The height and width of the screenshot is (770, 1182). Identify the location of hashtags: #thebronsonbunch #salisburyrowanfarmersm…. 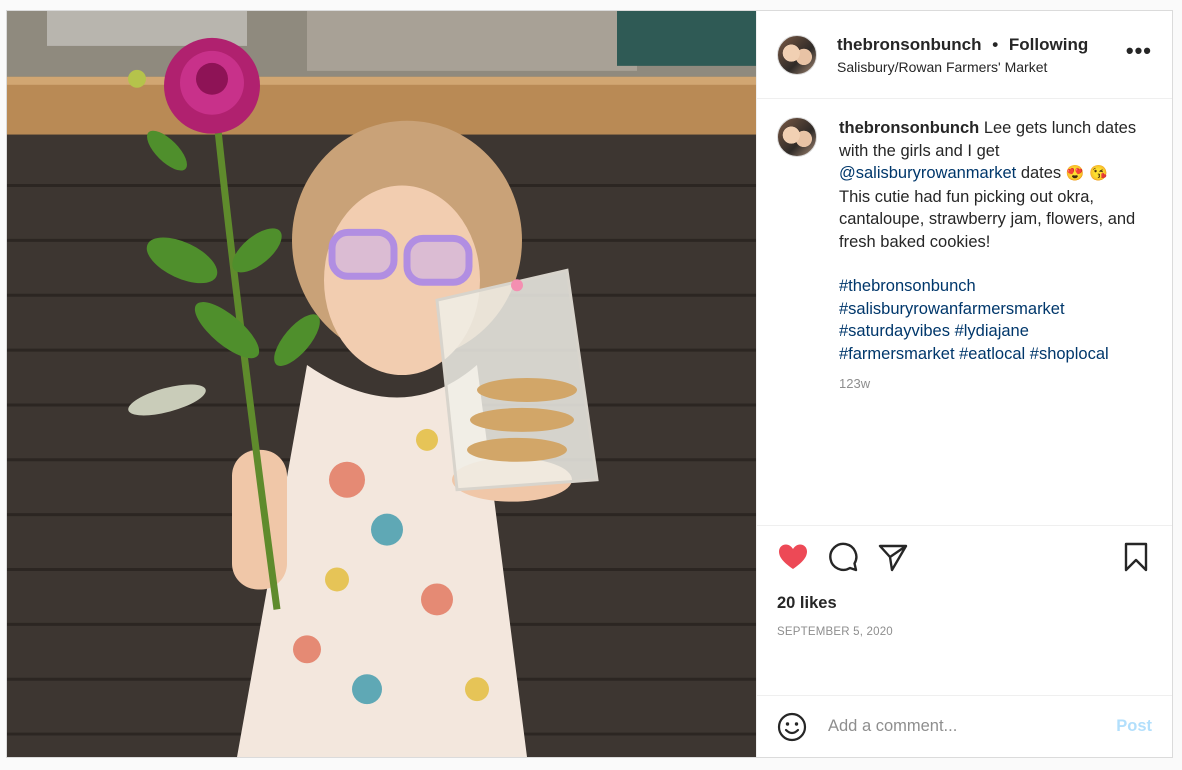
(989, 320).